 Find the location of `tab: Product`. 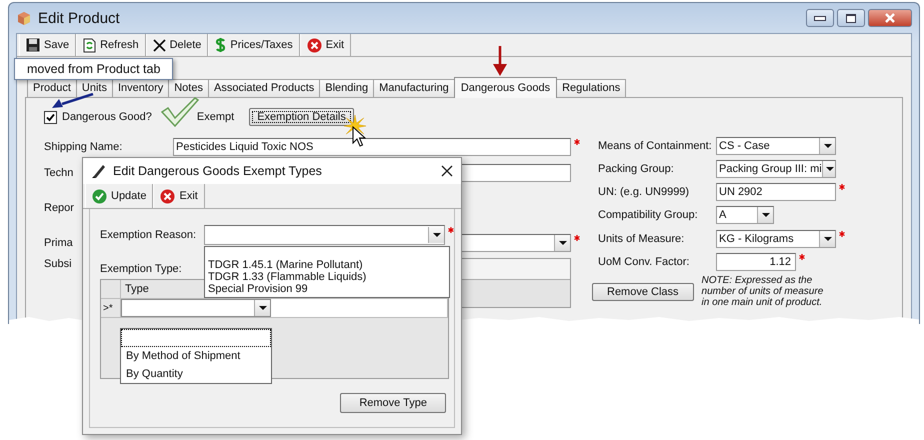

tab: Product is located at coordinates (52, 88).